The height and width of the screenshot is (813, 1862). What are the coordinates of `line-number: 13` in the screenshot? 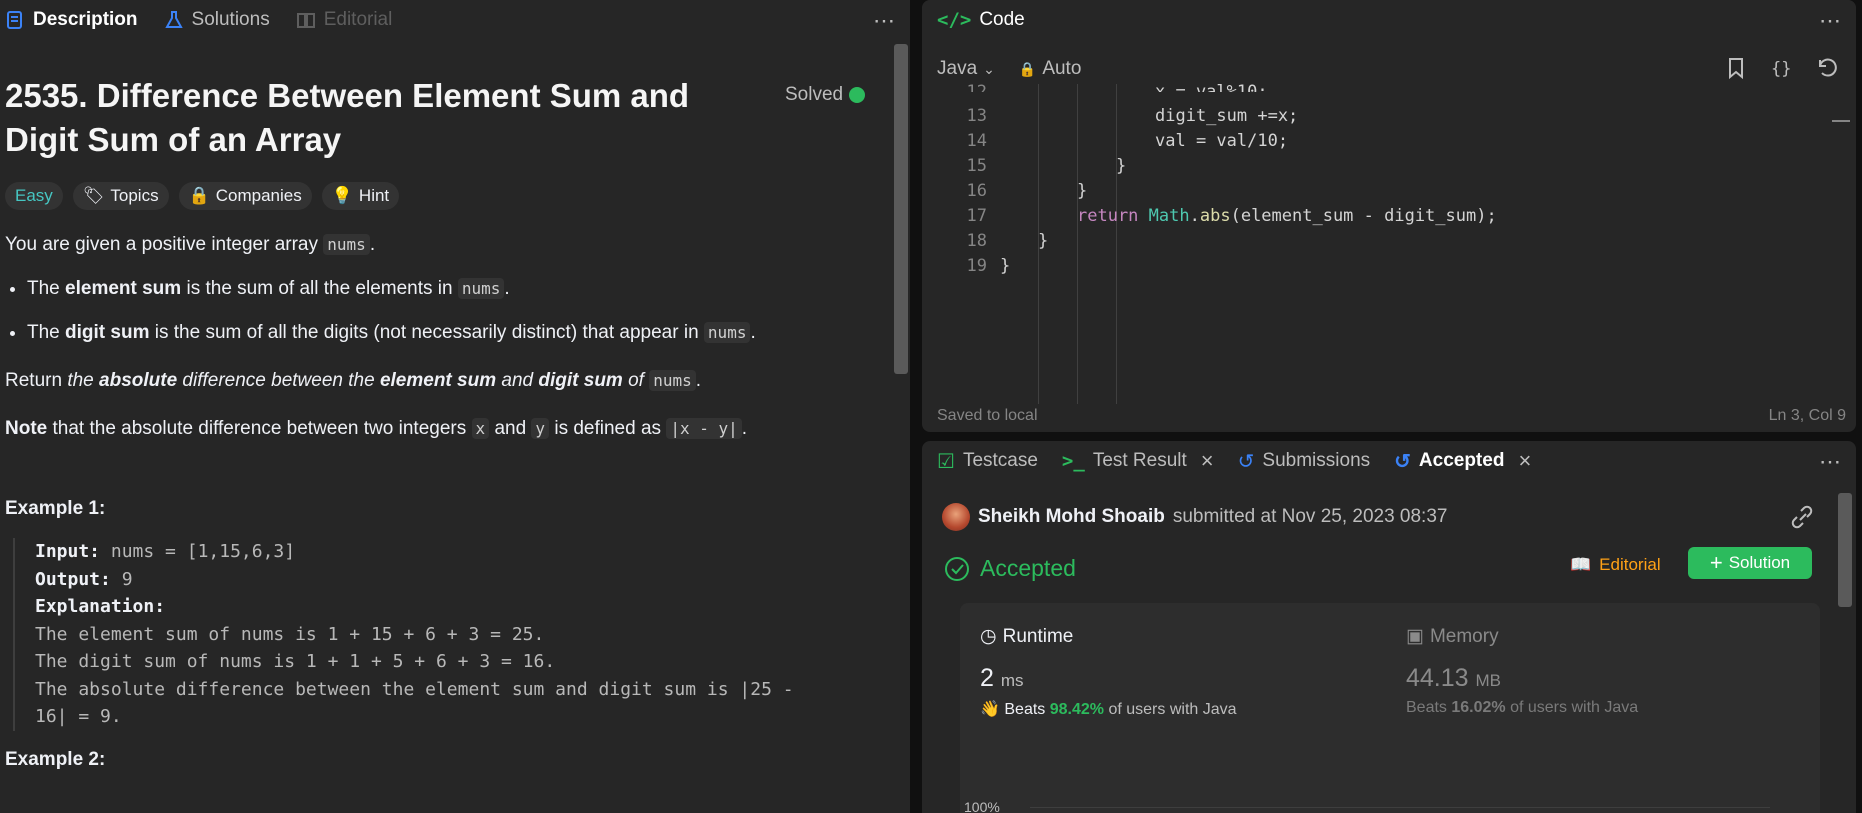 It's located at (976, 116).